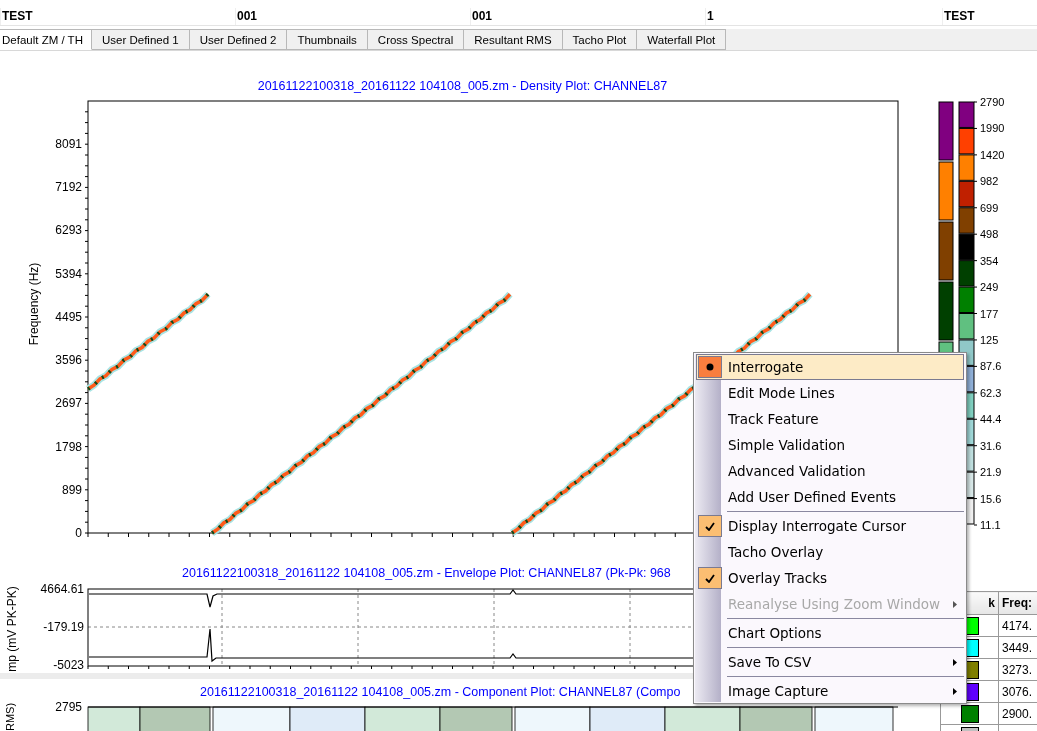 Image resolution: width=1037 pixels, height=731 pixels. I want to click on axis-label: Frequency (Hz), so click(34, 304).